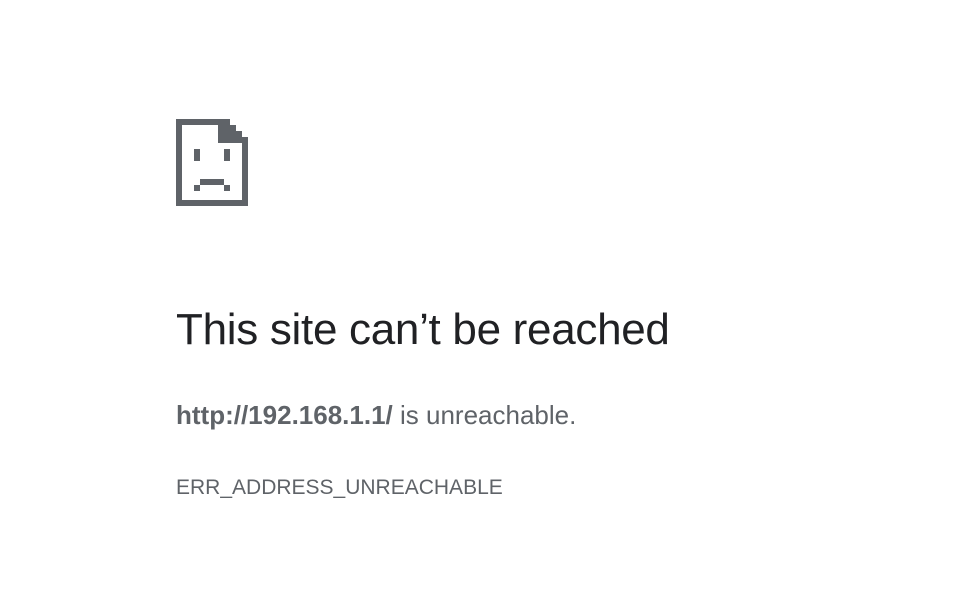 The width and height of the screenshot is (964, 604). What do you see at coordinates (212, 162) in the screenshot?
I see `sad-document-icon` at bounding box center [212, 162].